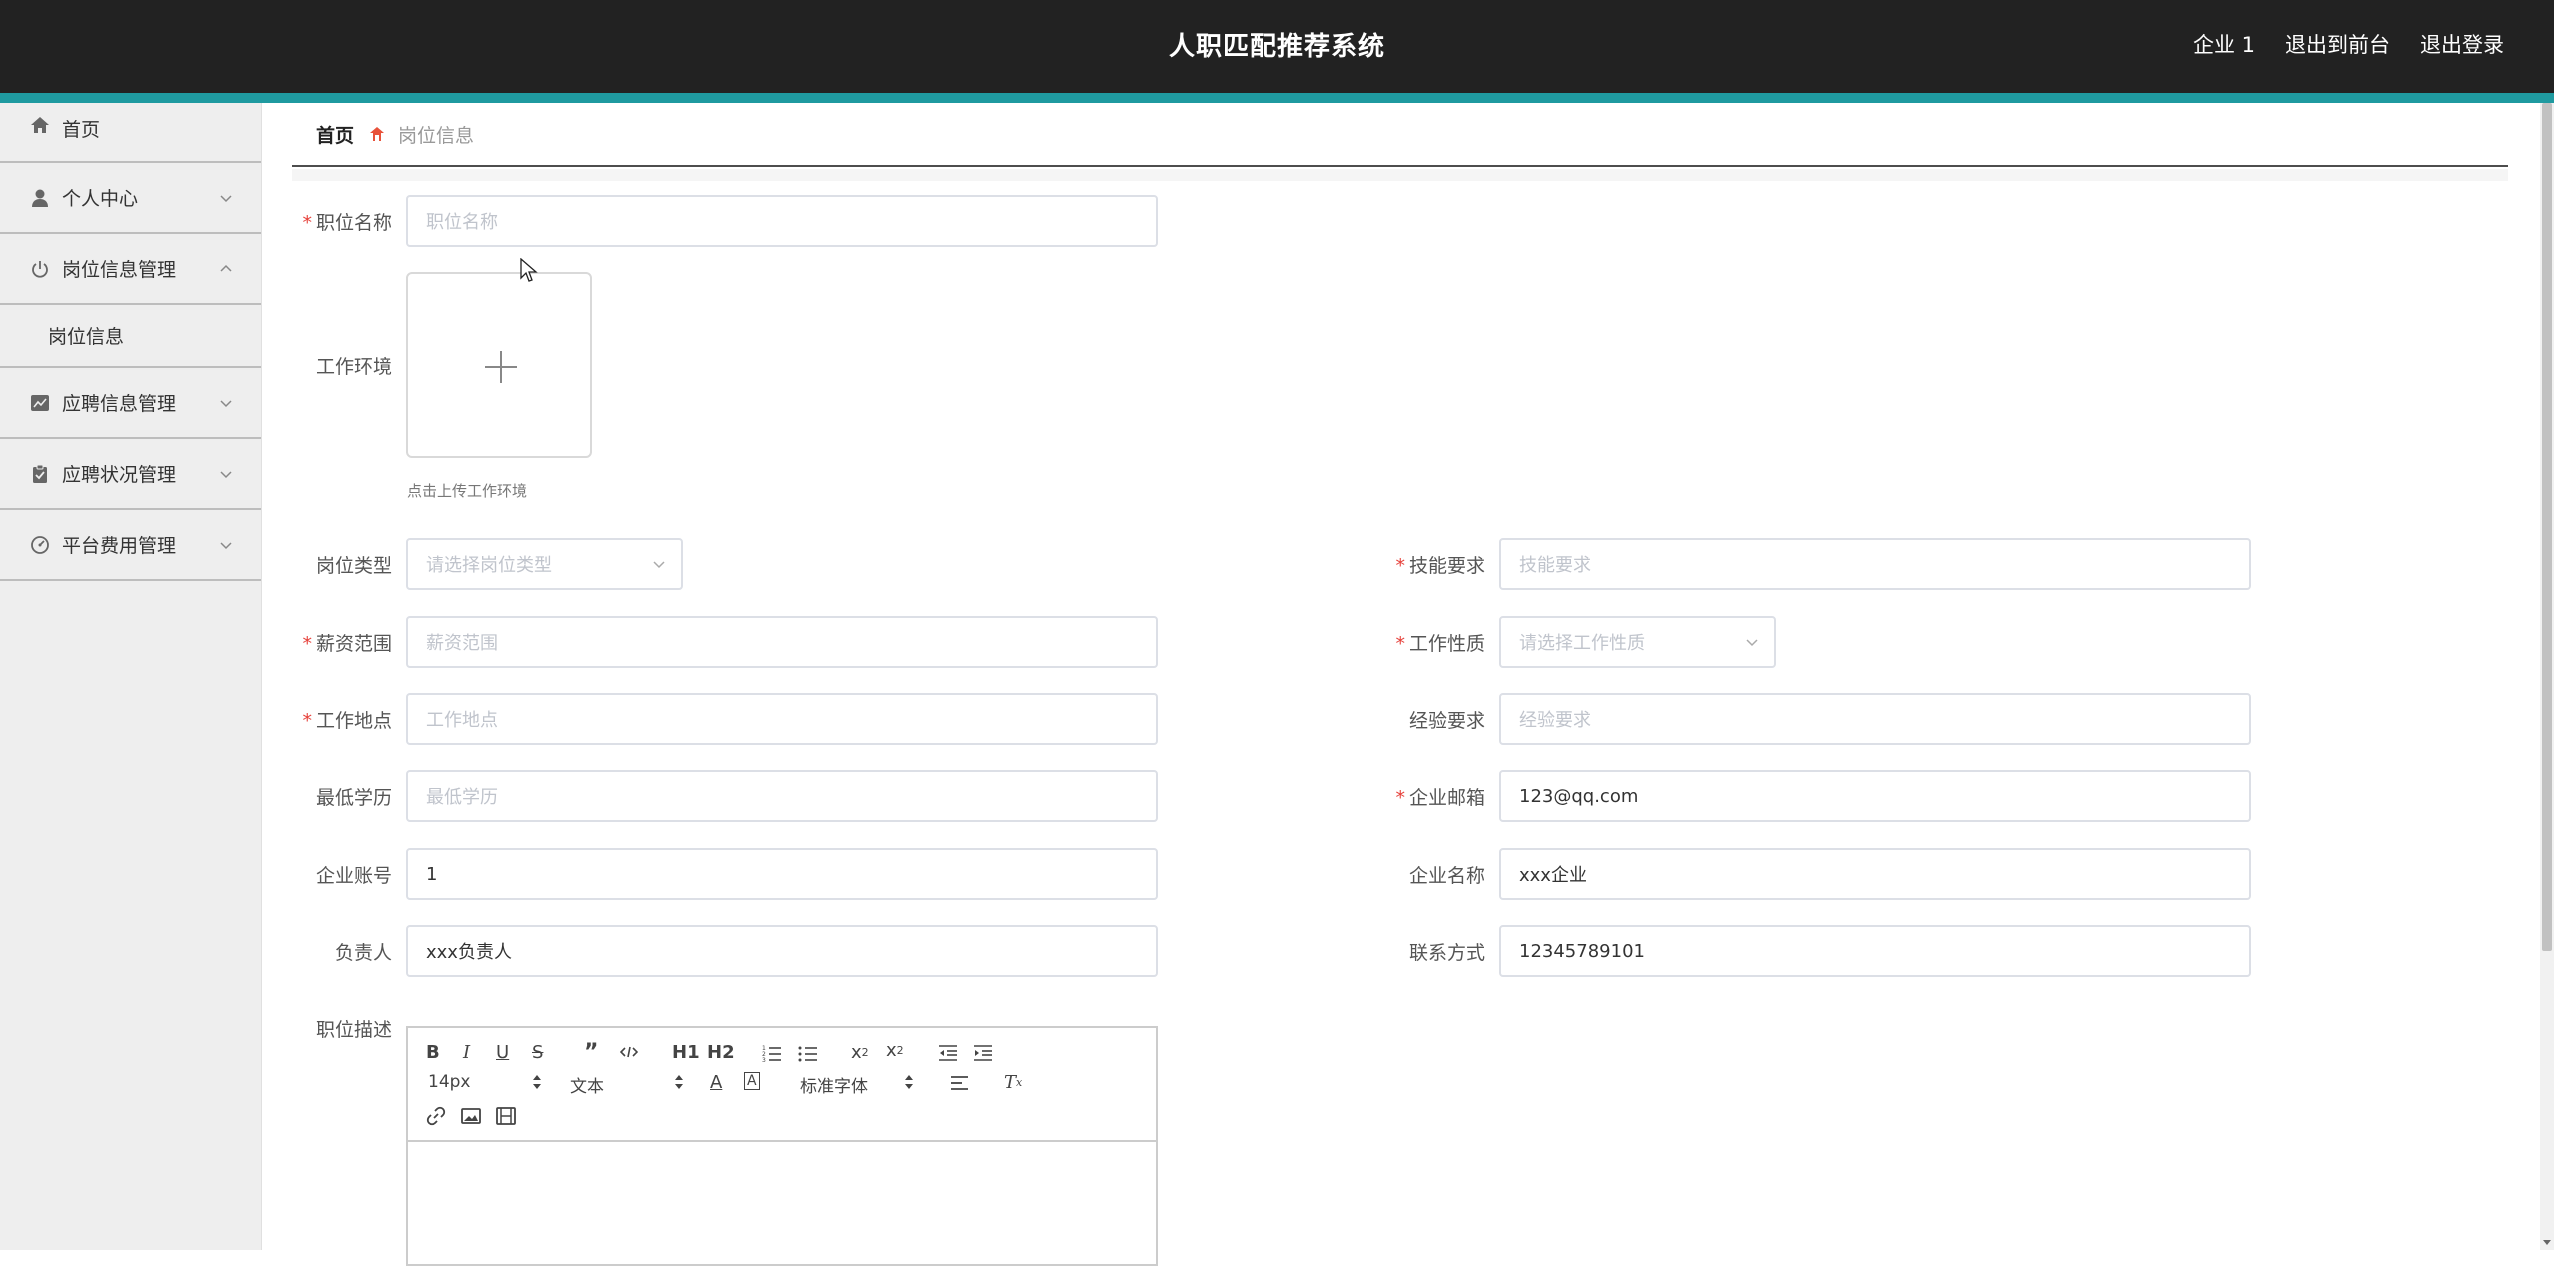  Describe the element at coordinates (347, 721) in the screenshot. I see `location-label: * 工作地点` at that location.